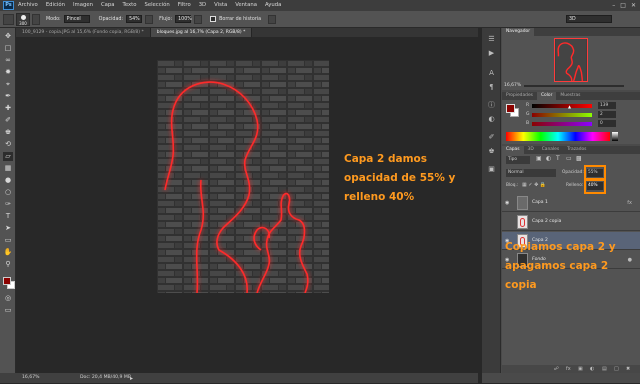  Describe the element at coordinates (629, 203) in the screenshot. I see `fx-icon: fx` at that location.